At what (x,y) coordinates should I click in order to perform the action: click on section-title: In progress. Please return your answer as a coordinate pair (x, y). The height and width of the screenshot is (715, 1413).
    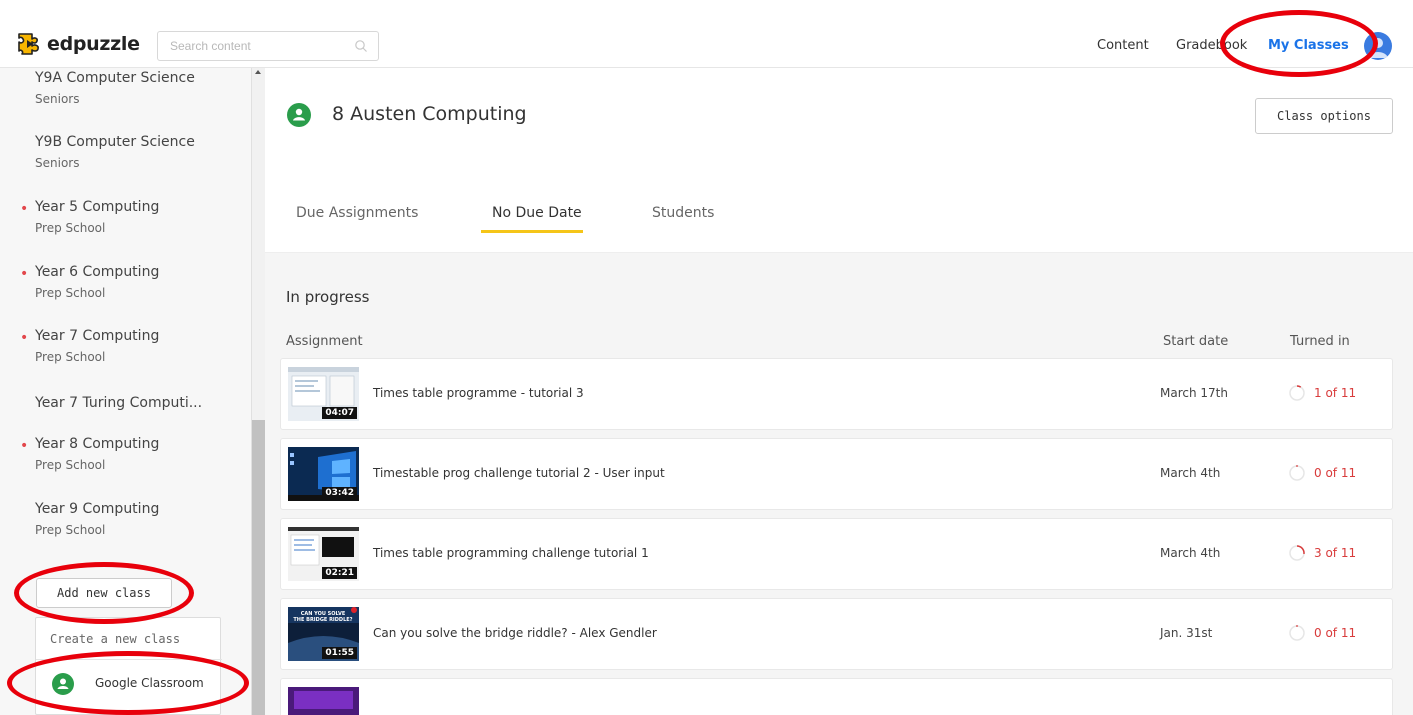
    Looking at the image, I should click on (328, 297).